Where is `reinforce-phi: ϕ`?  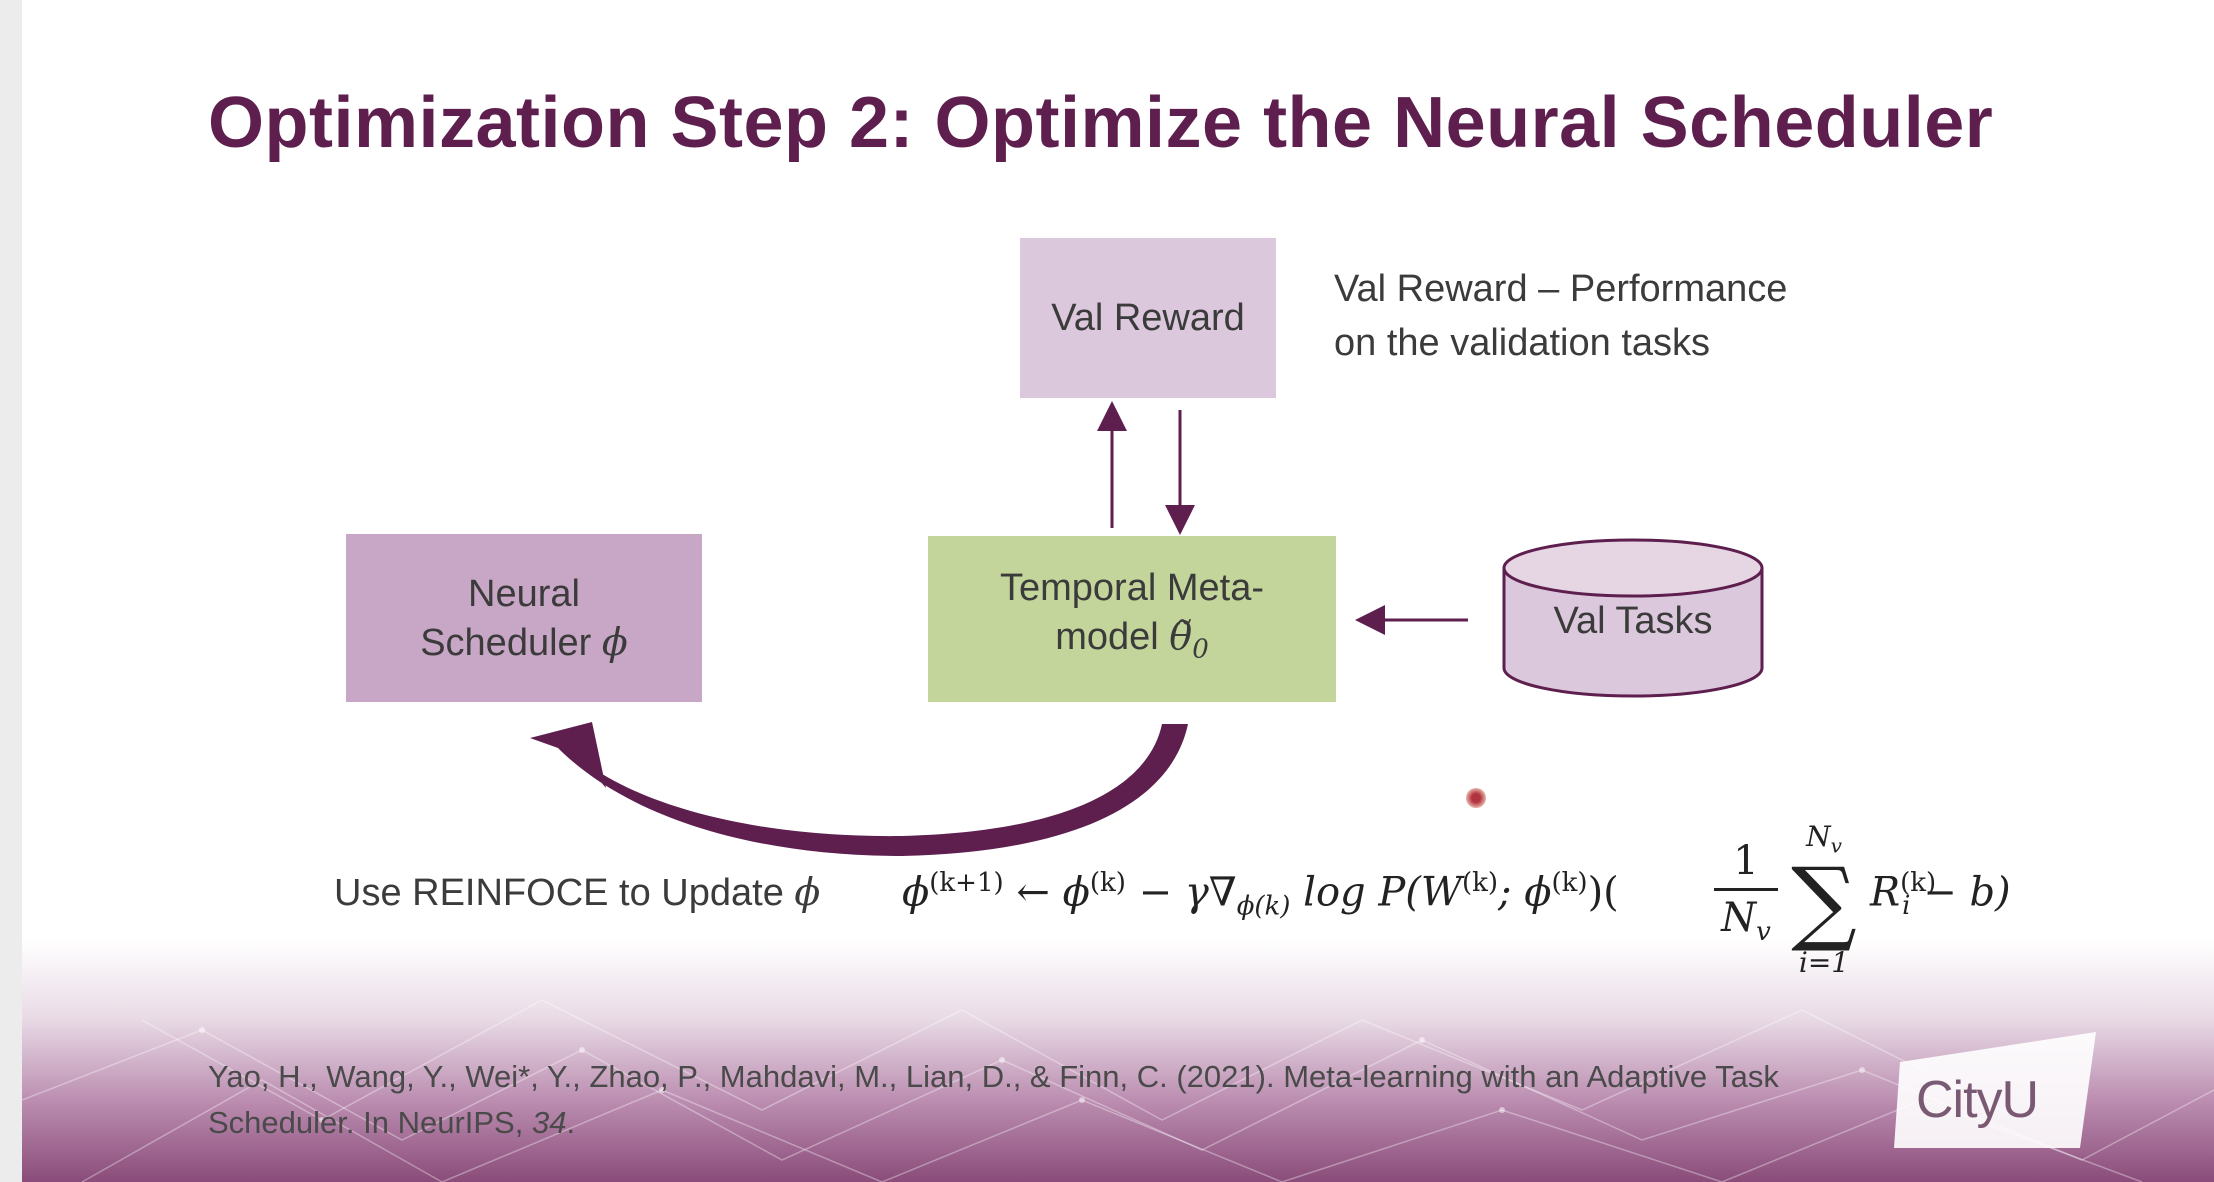 reinforce-phi: ϕ is located at coordinates (807, 892).